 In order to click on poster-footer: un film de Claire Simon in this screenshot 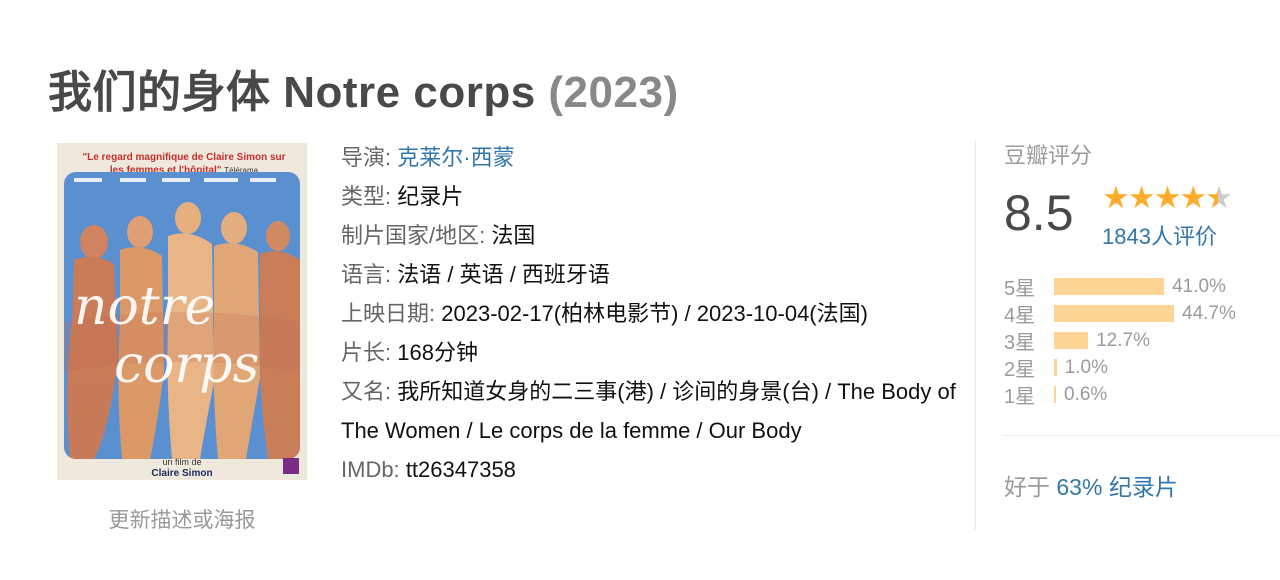, I will do `click(182, 468)`.